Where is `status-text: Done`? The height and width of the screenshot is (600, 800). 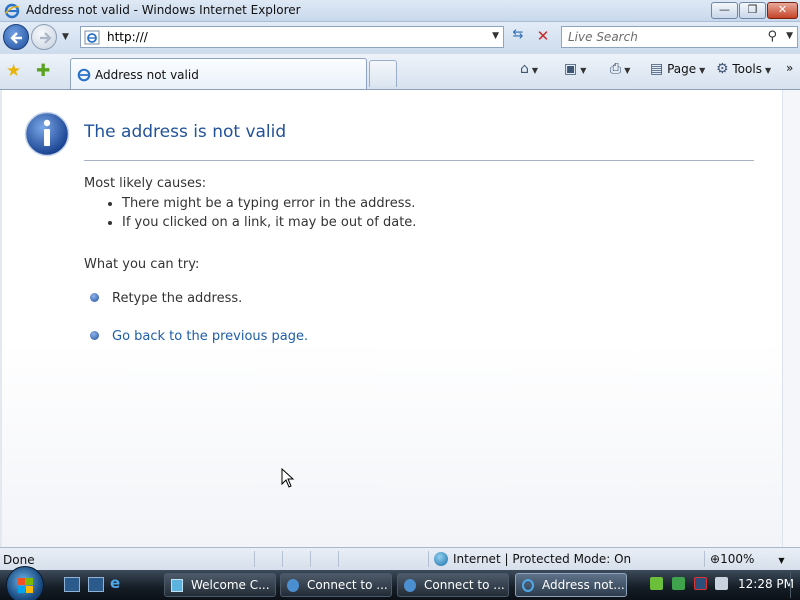 status-text: Done is located at coordinates (19, 560).